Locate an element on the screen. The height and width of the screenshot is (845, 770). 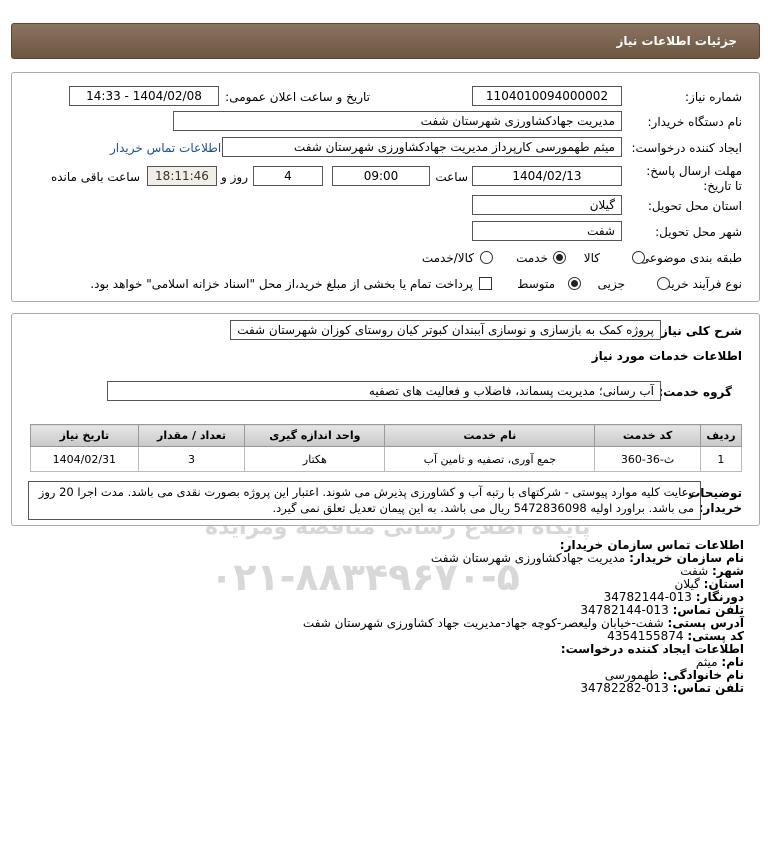
cell-name: جمع آوری، تصفیه و تامین آب is located at coordinates (490, 459).